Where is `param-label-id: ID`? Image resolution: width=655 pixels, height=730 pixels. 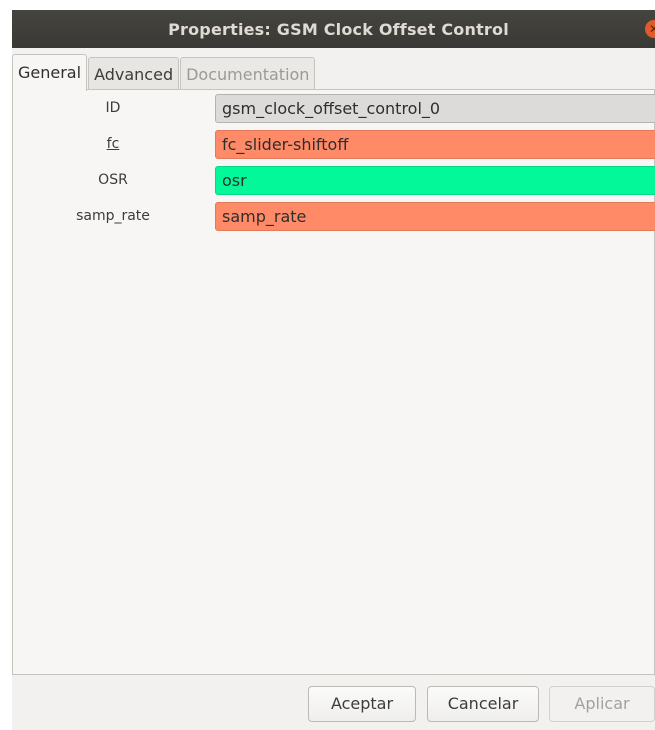 param-label-id: ID is located at coordinates (113, 108).